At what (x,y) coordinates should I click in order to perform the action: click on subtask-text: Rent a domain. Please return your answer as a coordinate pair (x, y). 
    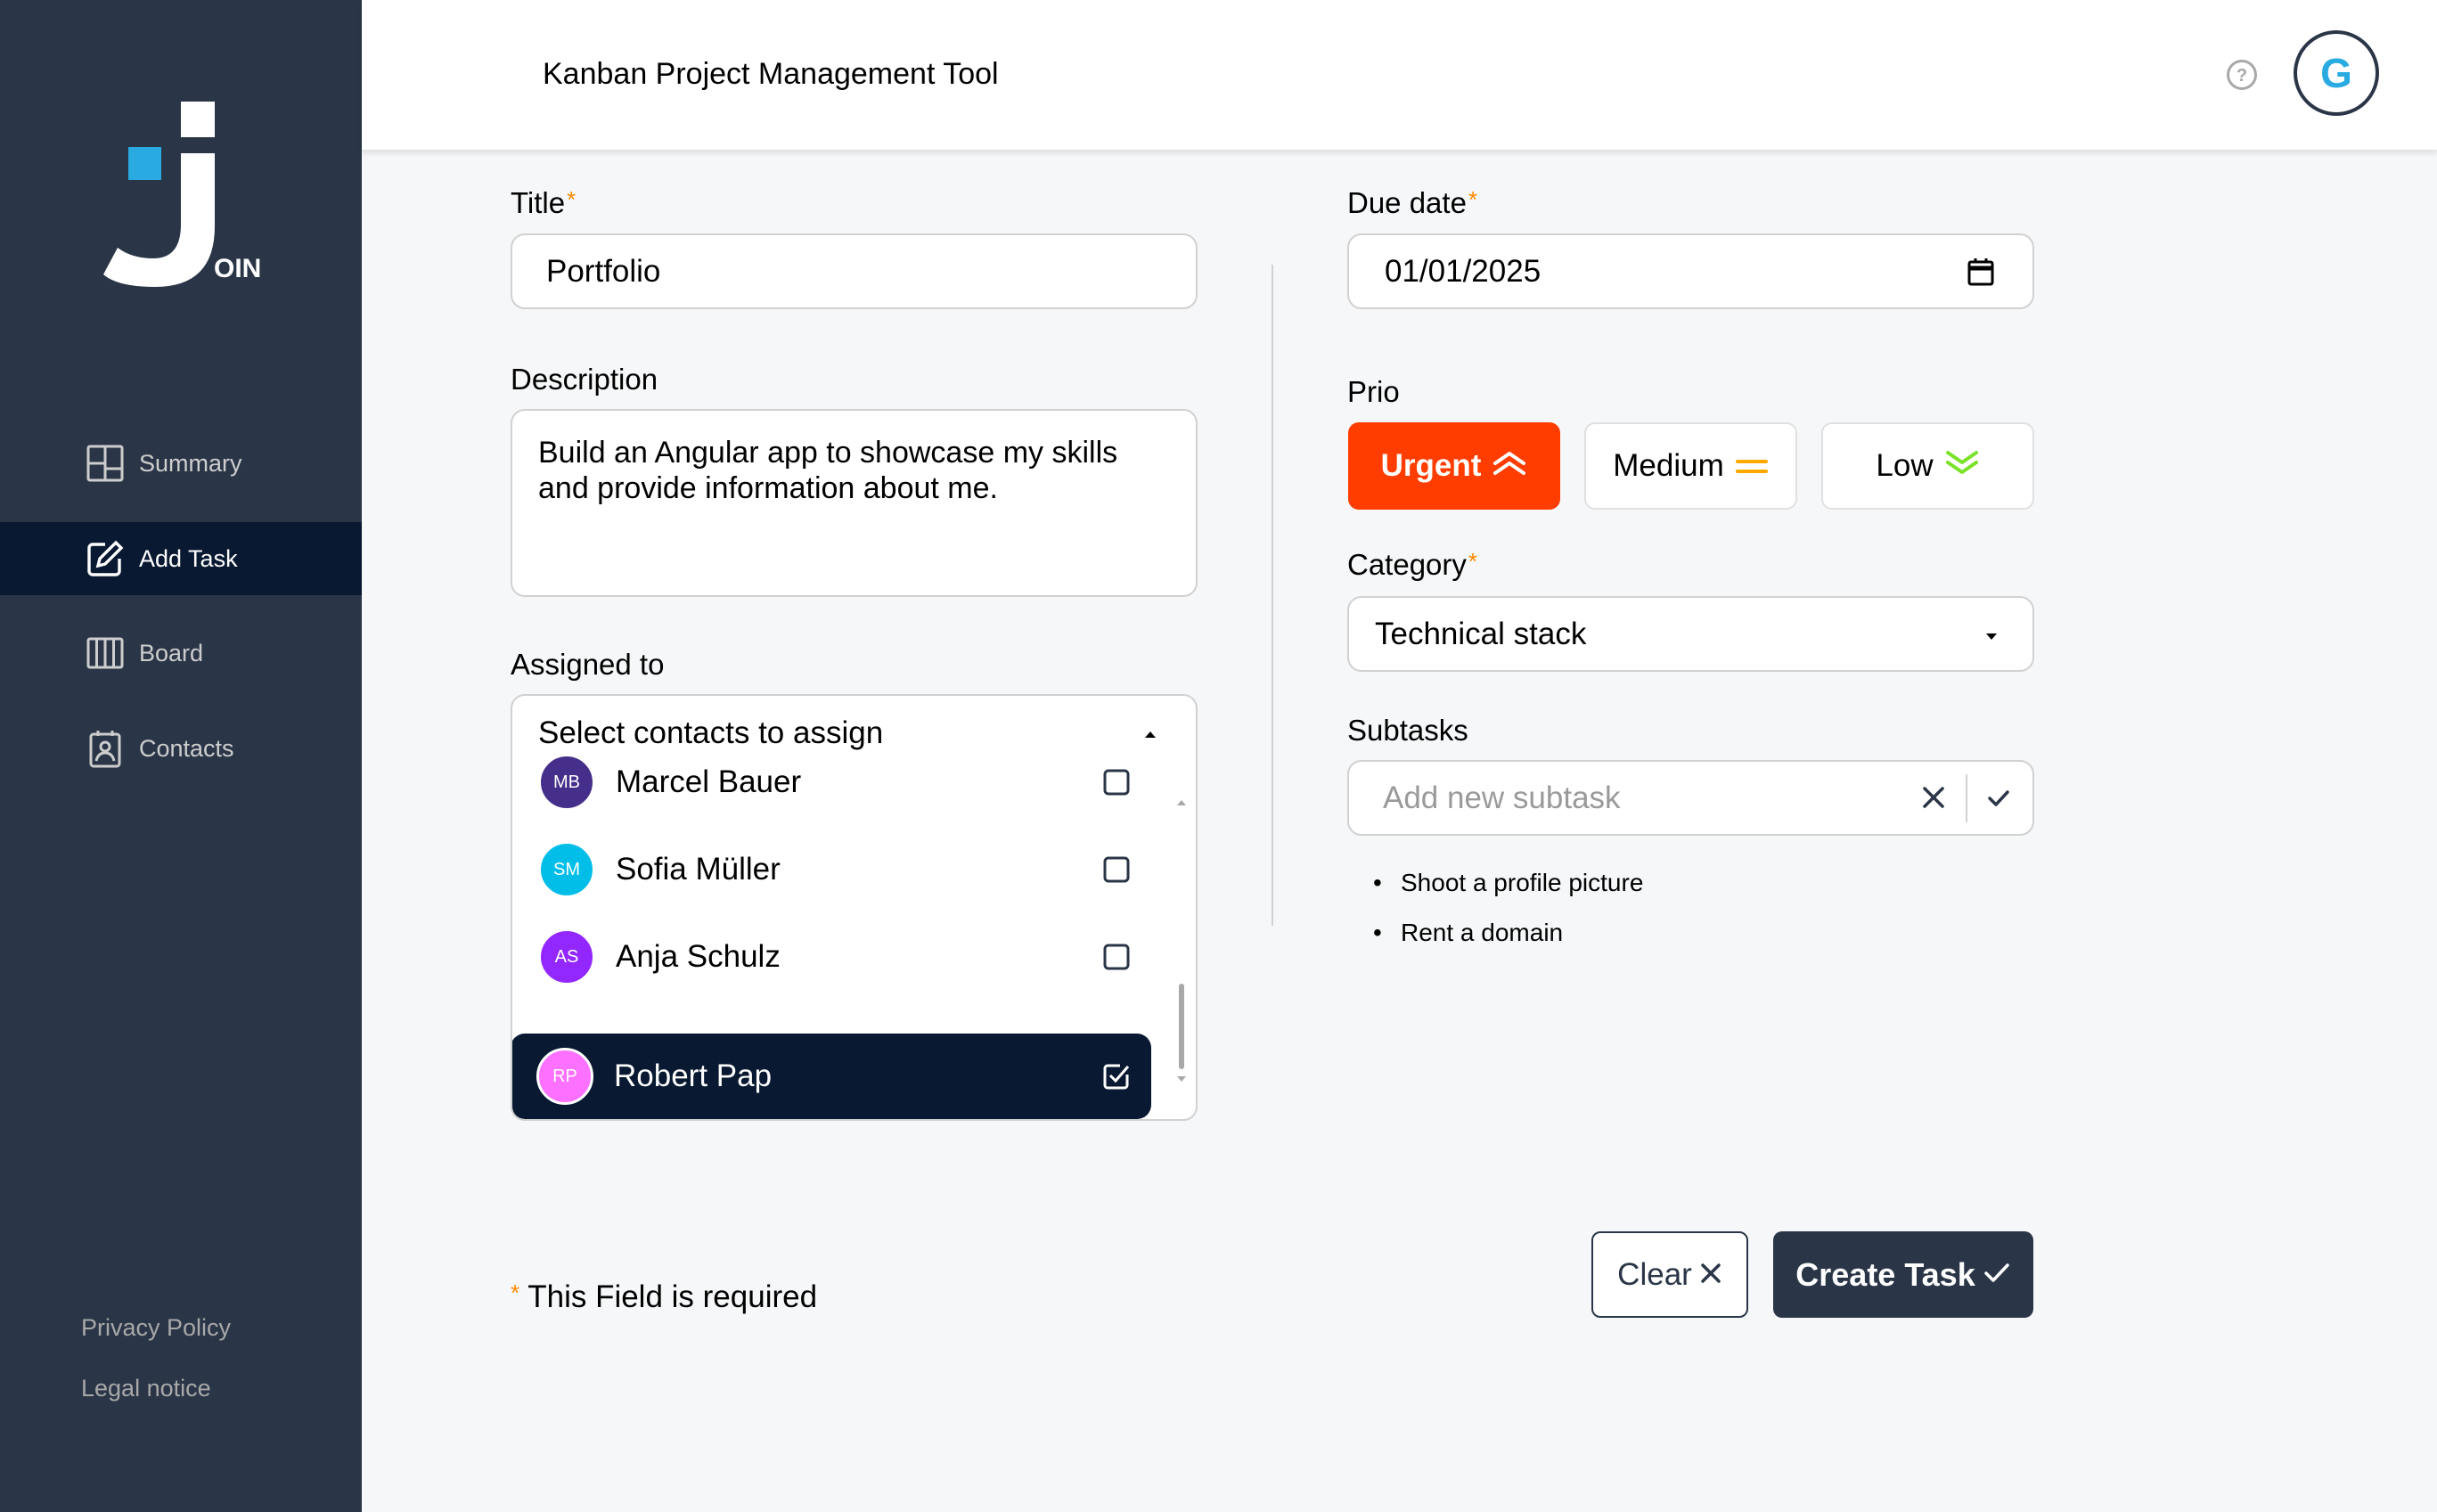
    Looking at the image, I should click on (1482, 932).